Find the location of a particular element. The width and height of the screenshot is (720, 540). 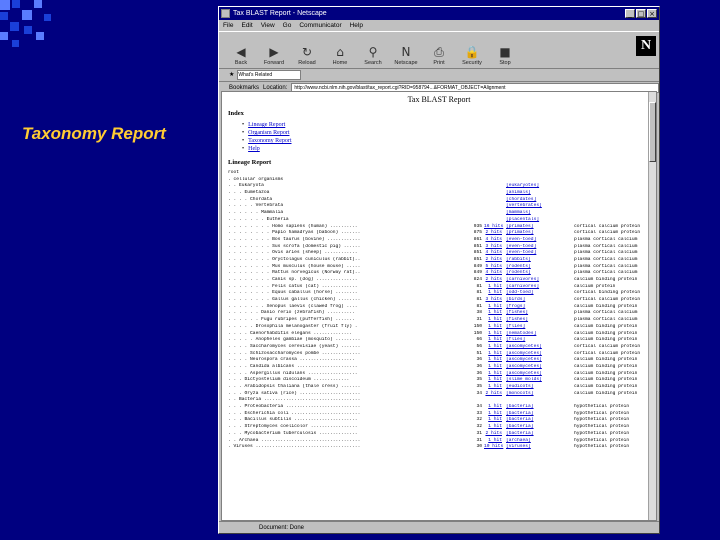

lineage-row: . cellular organisms is located at coordinates (442, 180).